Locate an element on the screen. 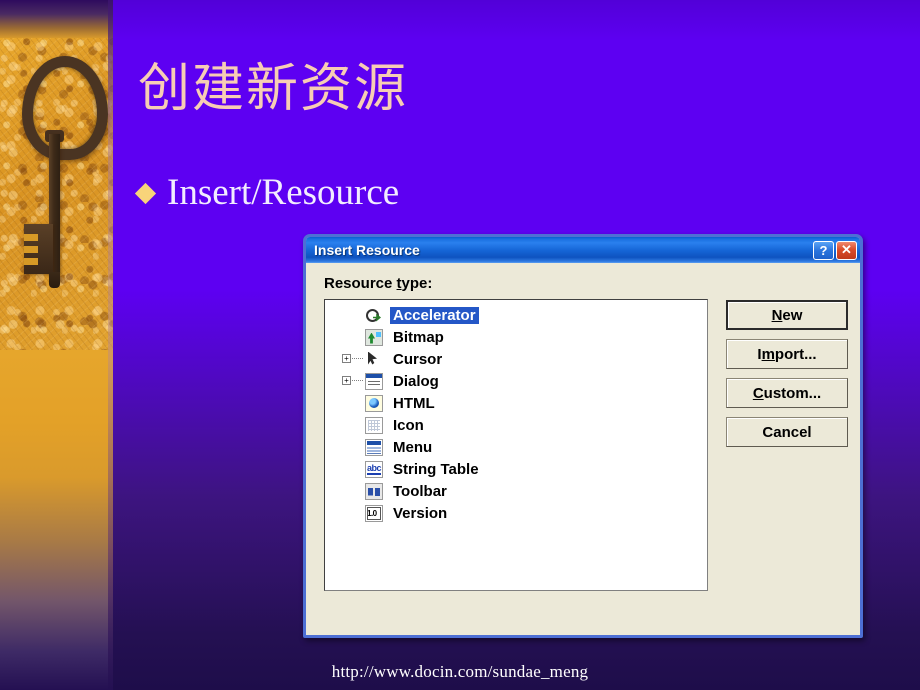 Image resolution: width=920 pixels, height=690 pixels. resource-type-label: Resource type: is located at coordinates (378, 283).